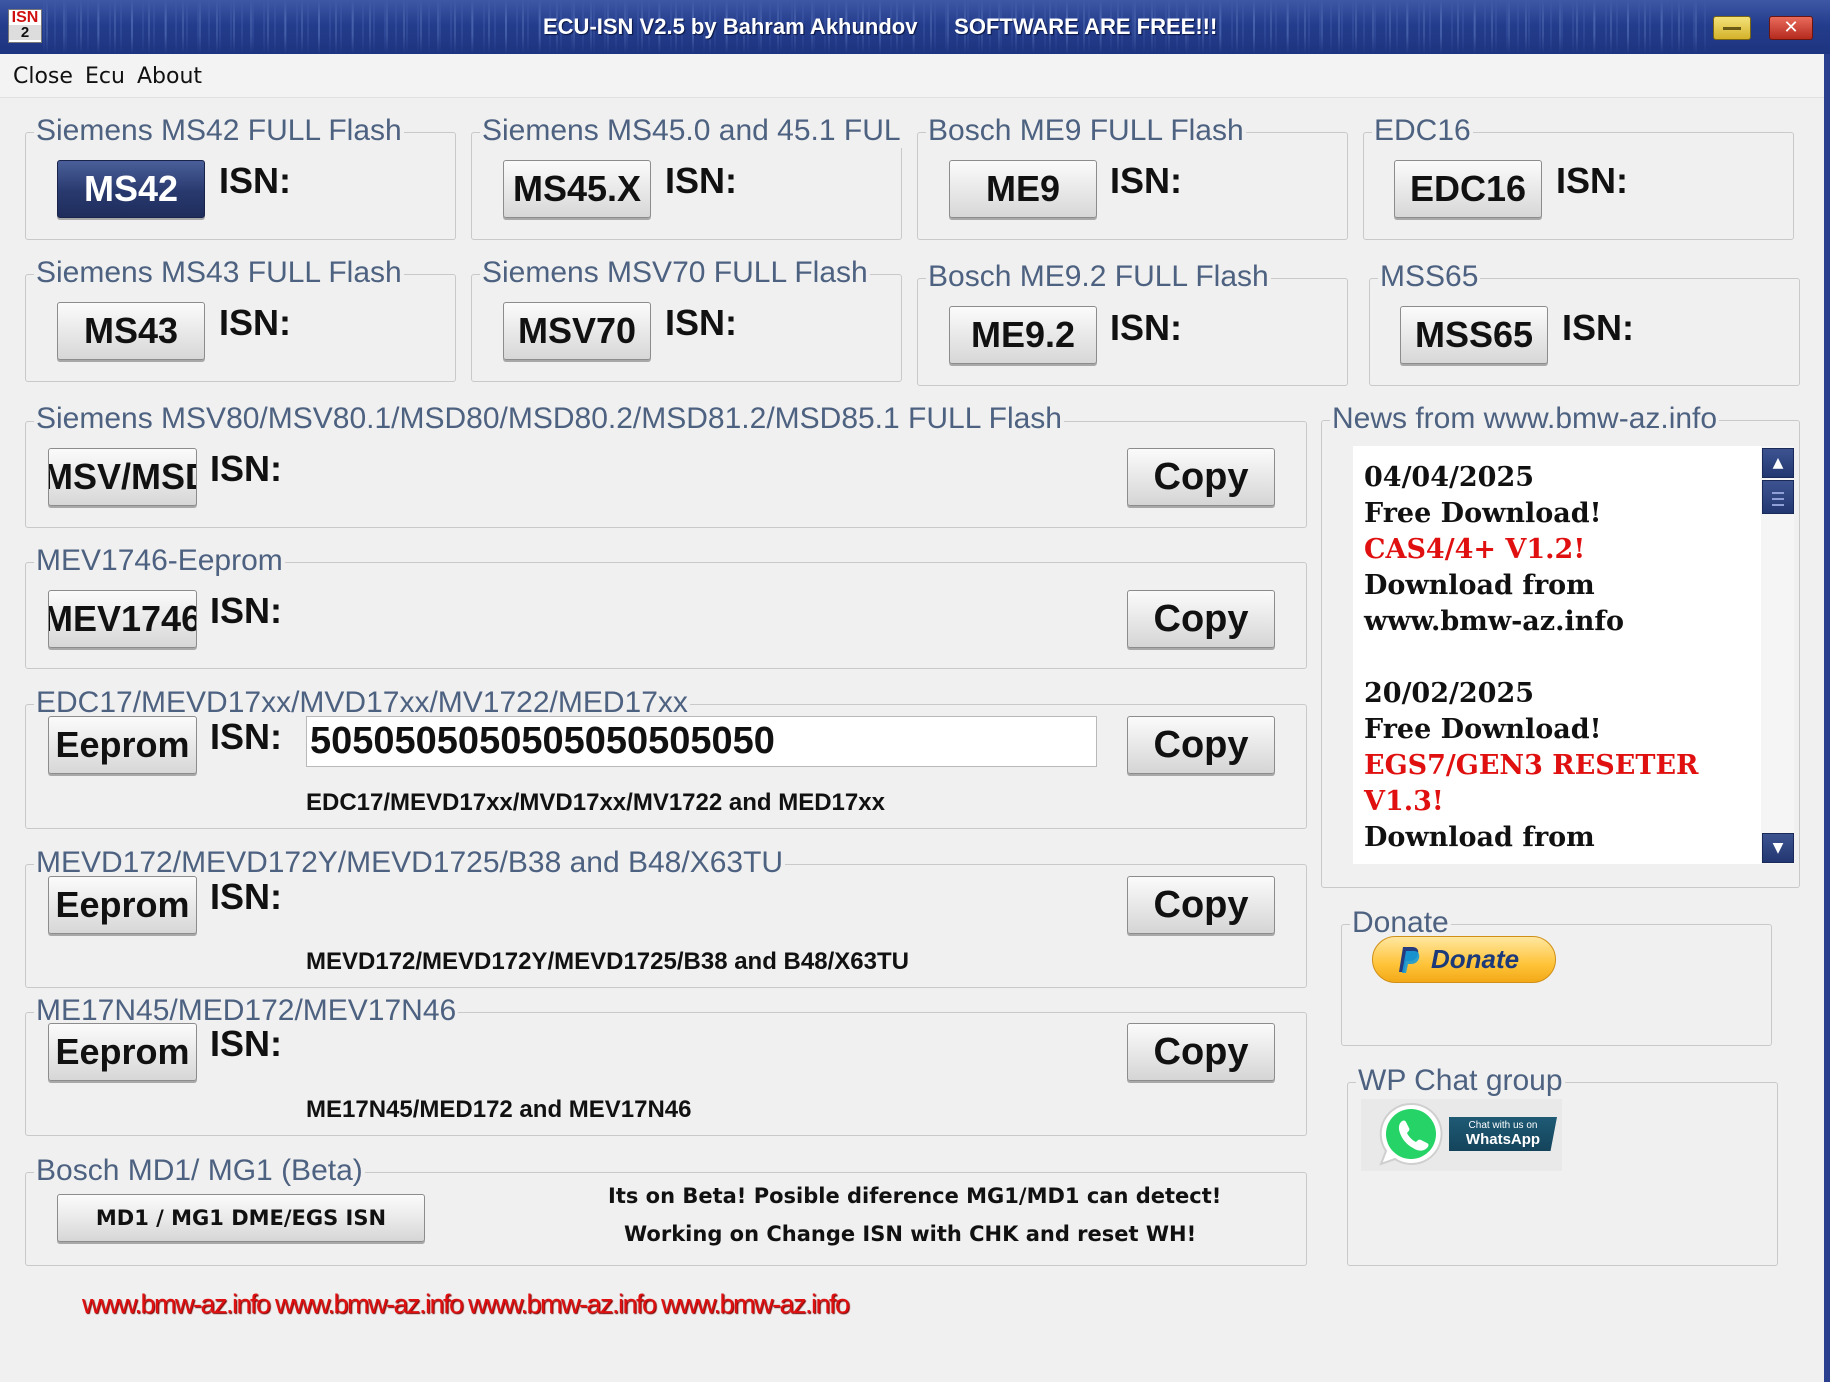 The height and width of the screenshot is (1382, 1830). I want to click on menu-bar: Close Ecu About, so click(915, 76).